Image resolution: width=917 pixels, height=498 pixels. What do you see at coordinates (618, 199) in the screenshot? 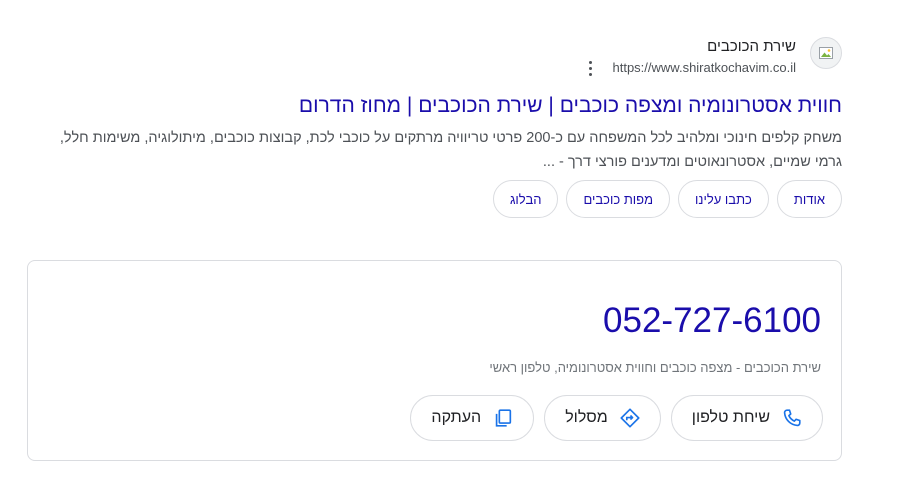
I see `sitelink-star-maps: מפות כוכבים` at bounding box center [618, 199].